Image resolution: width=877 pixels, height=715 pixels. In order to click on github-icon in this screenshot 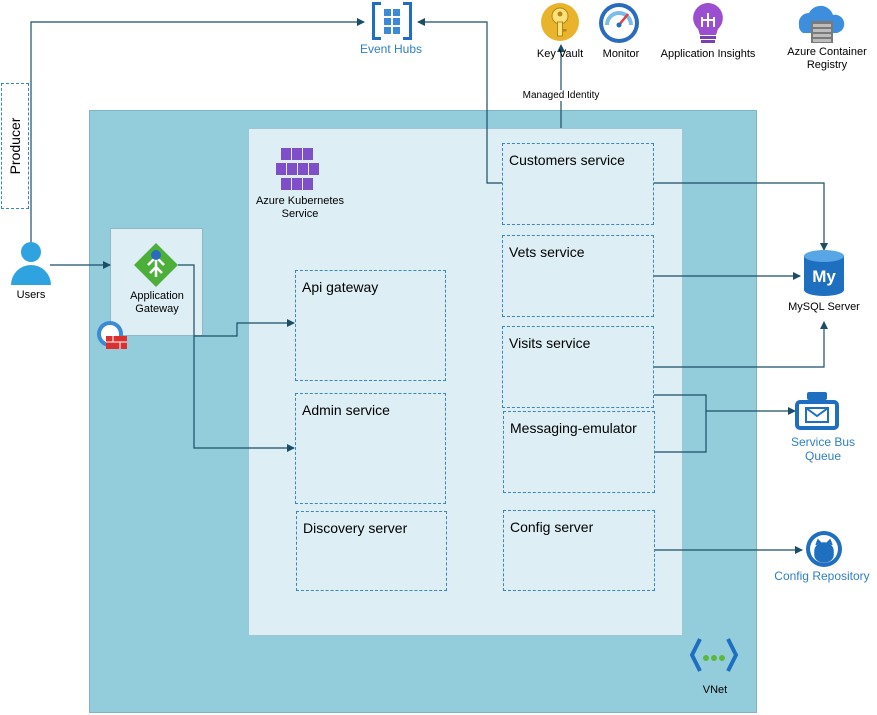, I will do `click(824, 549)`.